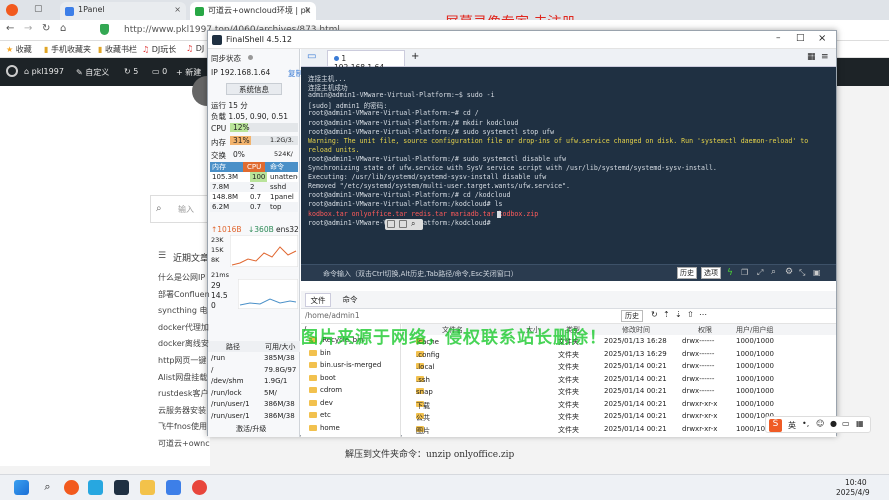  I want to click on forward-icon: →, so click(28, 28).